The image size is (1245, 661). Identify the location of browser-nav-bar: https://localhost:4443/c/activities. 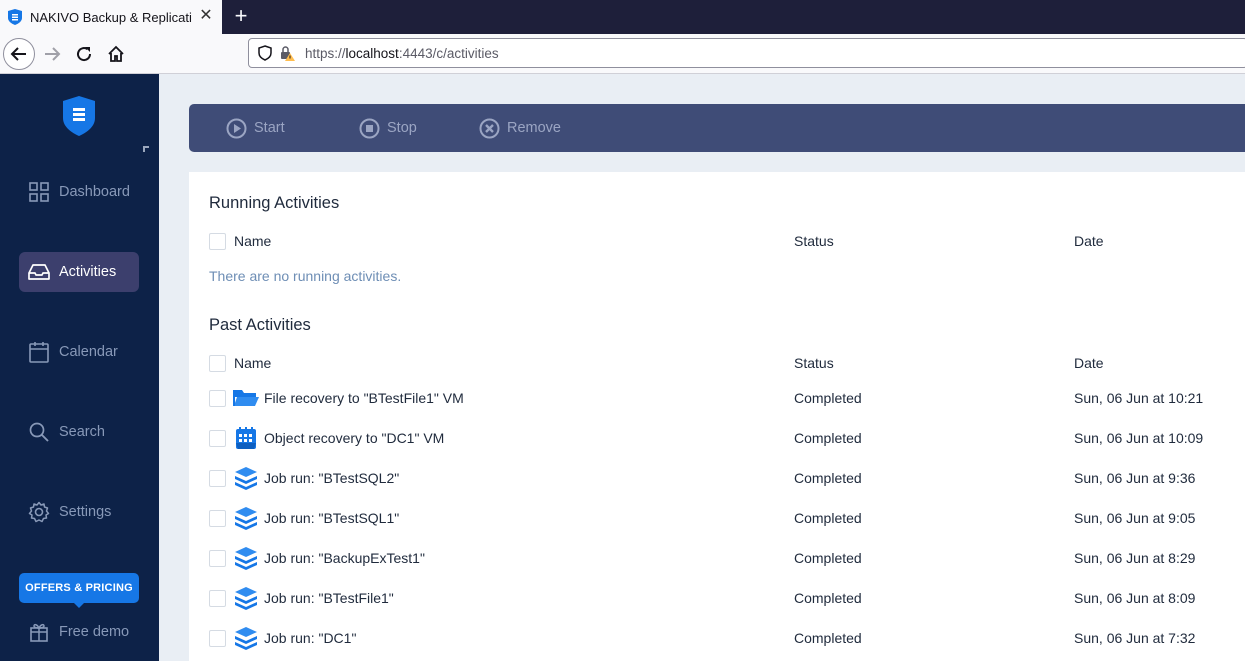
(622, 54).